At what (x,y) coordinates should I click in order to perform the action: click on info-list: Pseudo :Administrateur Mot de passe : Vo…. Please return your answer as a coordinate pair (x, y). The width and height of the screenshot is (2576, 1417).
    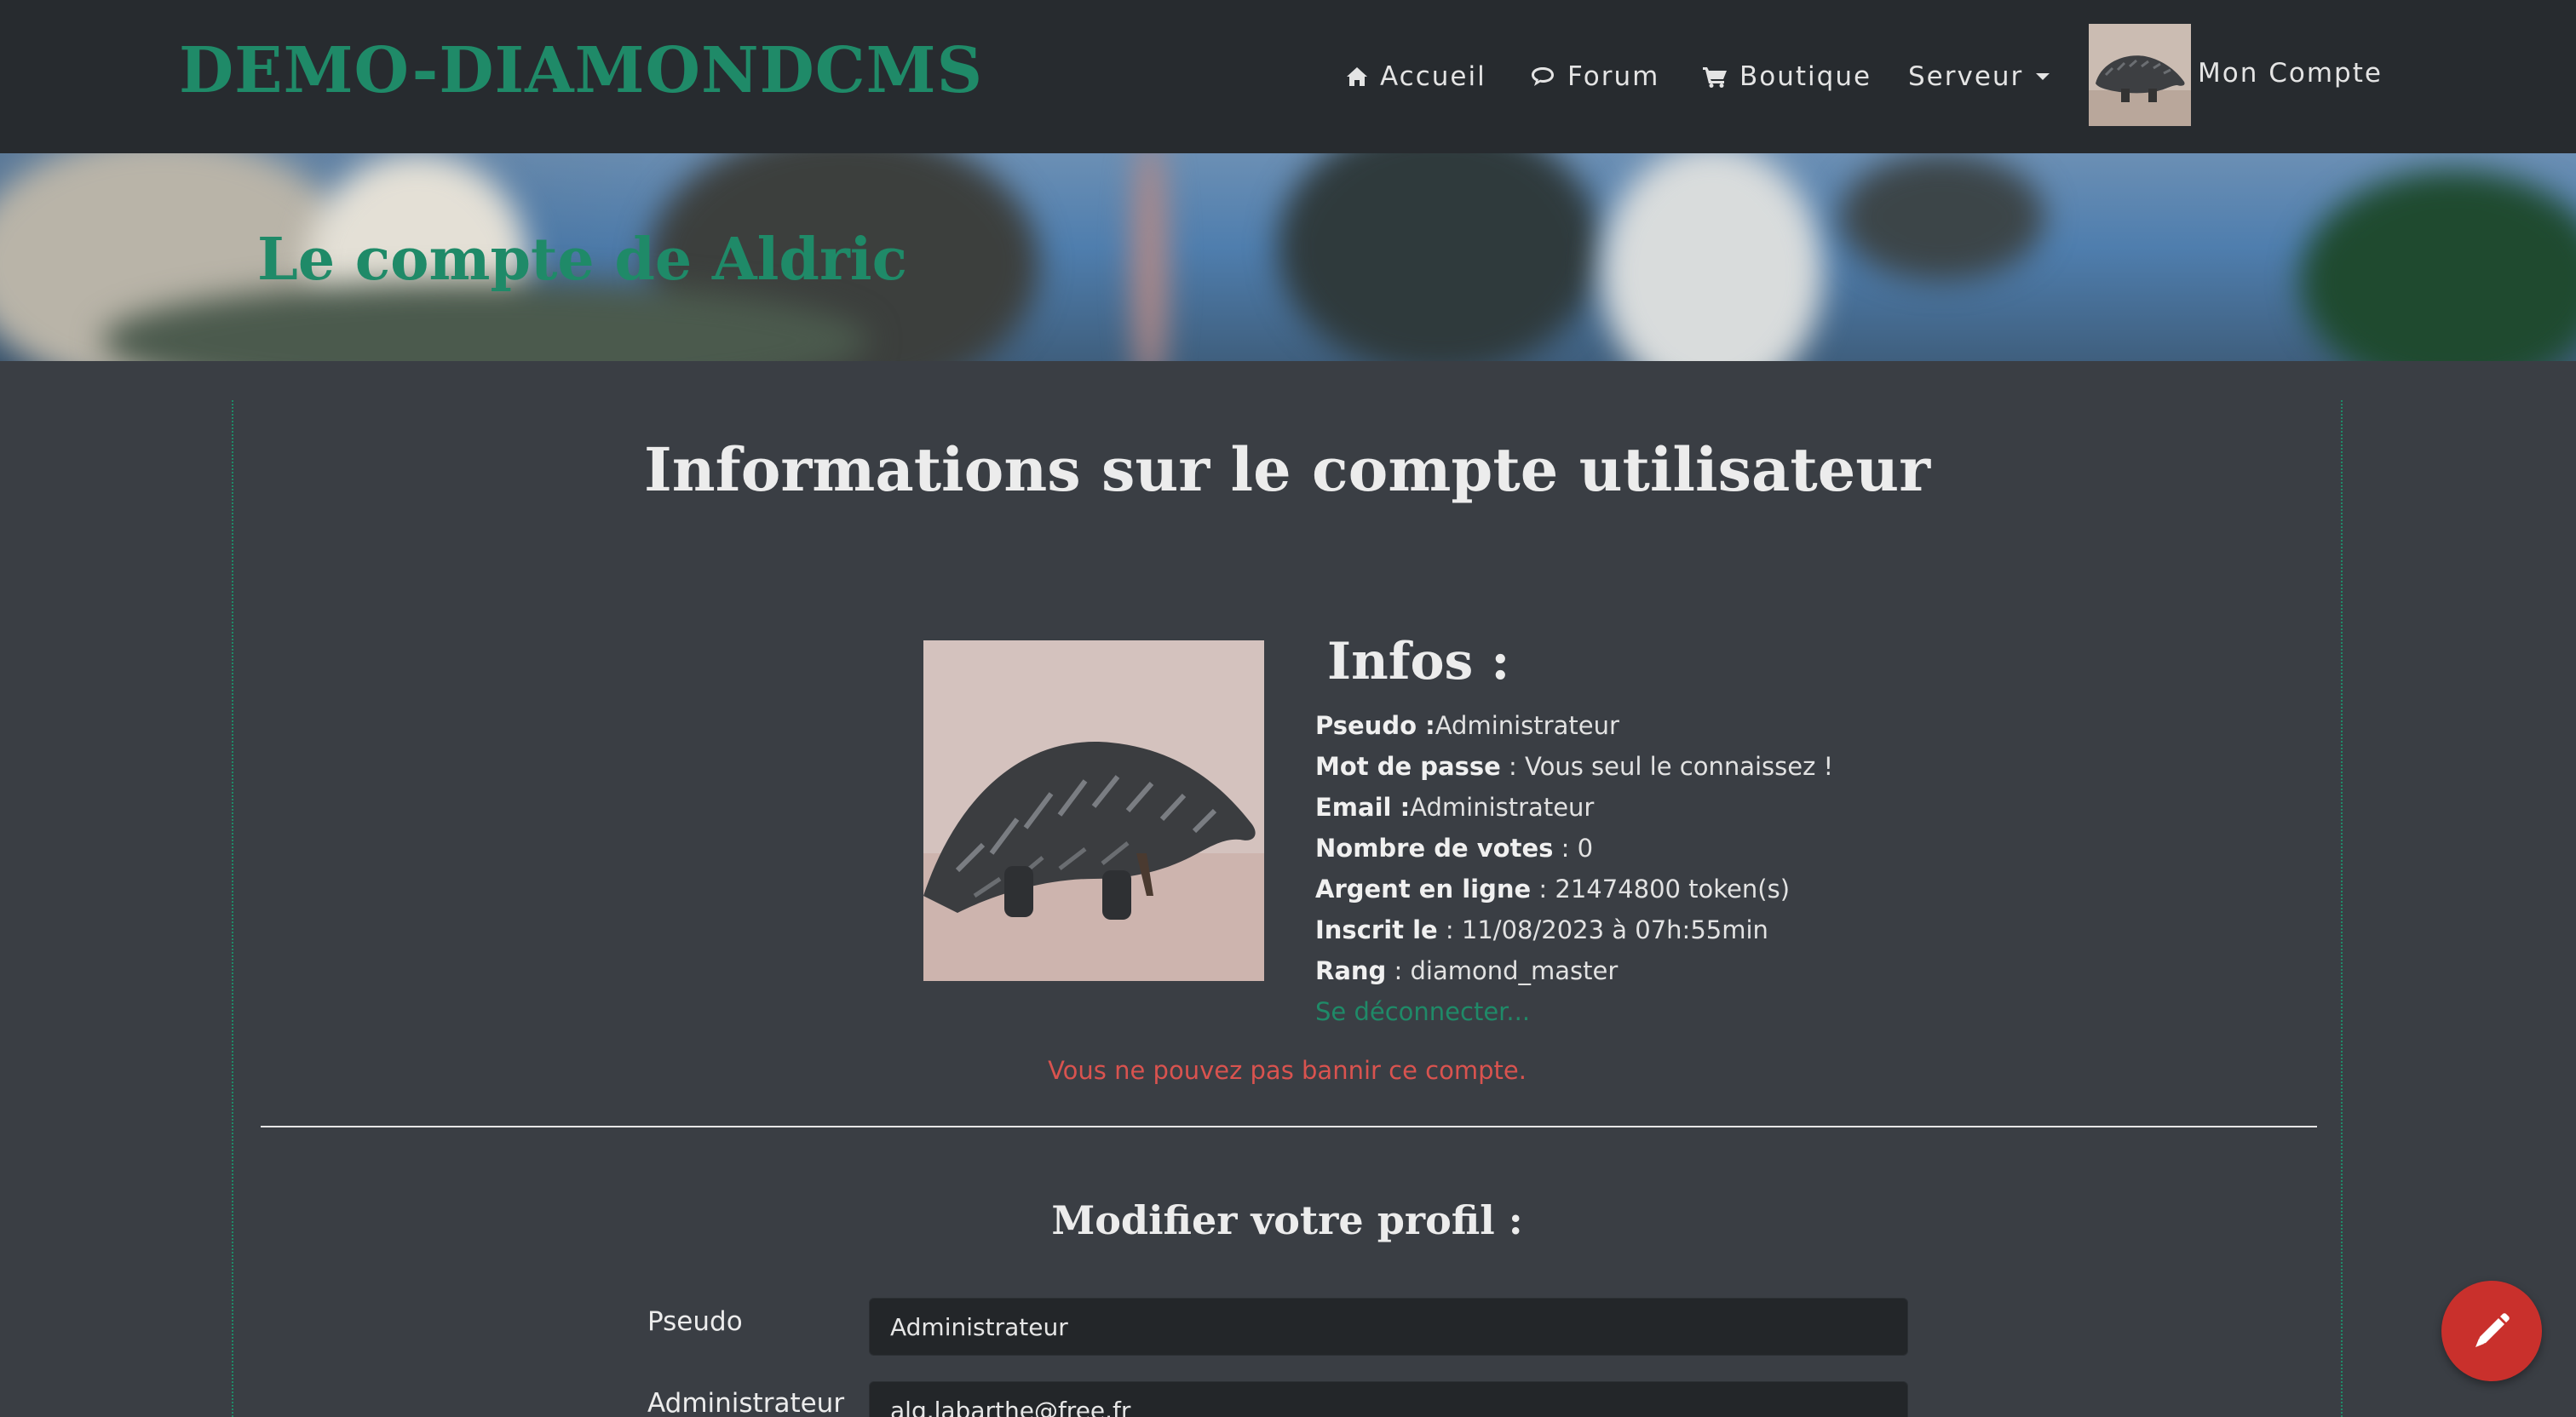
    Looking at the image, I should click on (1574, 868).